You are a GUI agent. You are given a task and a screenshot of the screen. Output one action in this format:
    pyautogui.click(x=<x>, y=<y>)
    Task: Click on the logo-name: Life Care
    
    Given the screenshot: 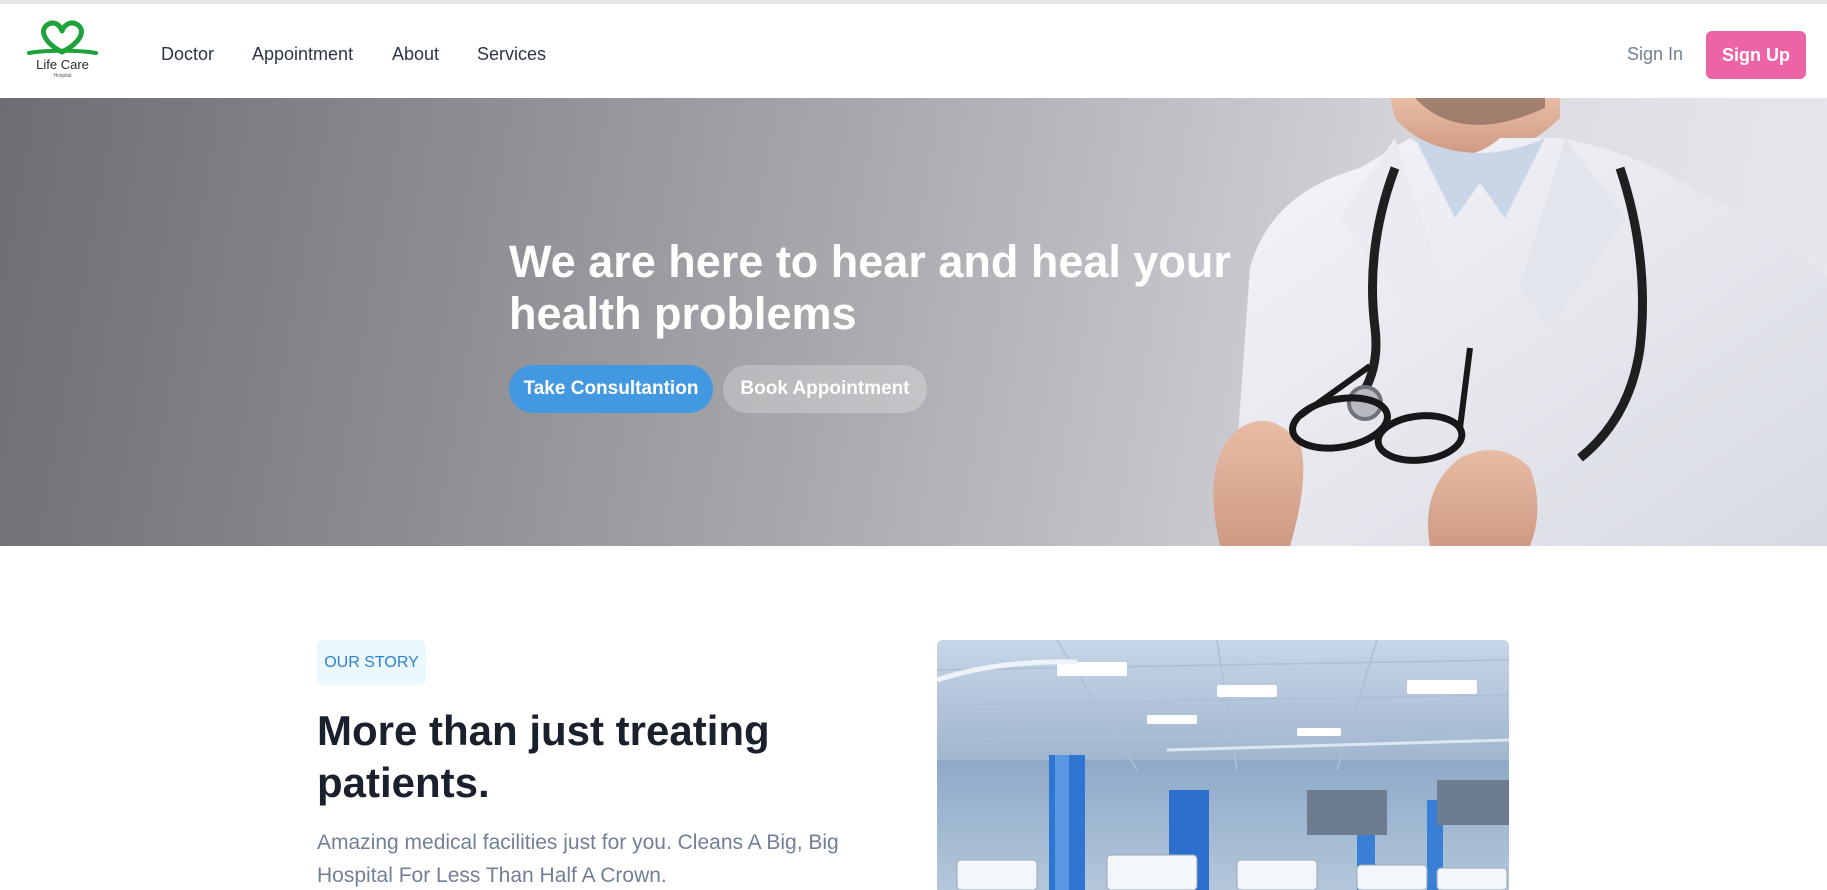 What is the action you would take?
    pyautogui.click(x=62, y=64)
    